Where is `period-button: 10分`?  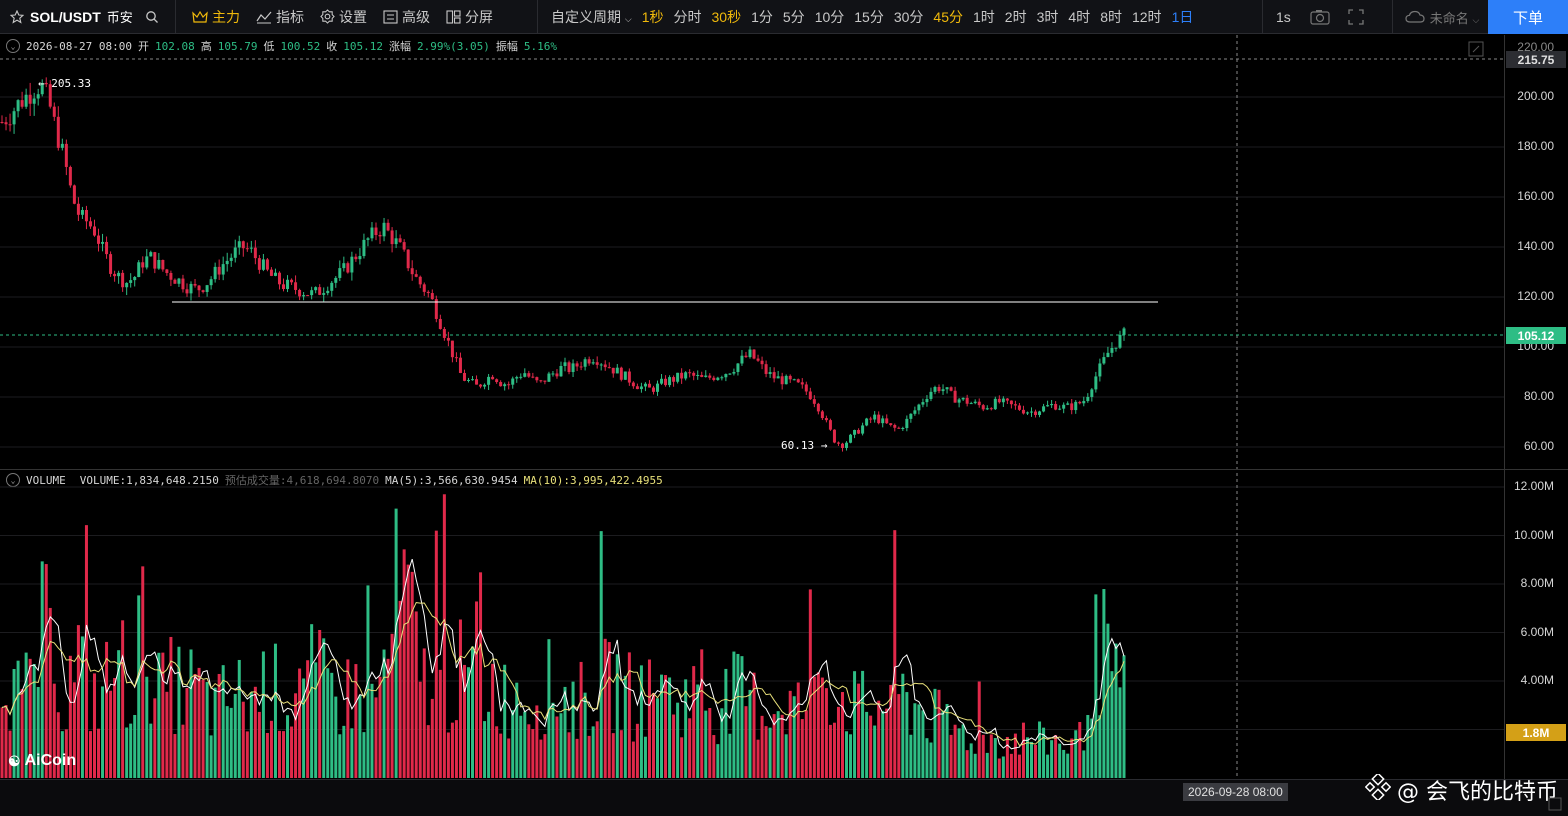
period-button: 10分 is located at coordinates (830, 17).